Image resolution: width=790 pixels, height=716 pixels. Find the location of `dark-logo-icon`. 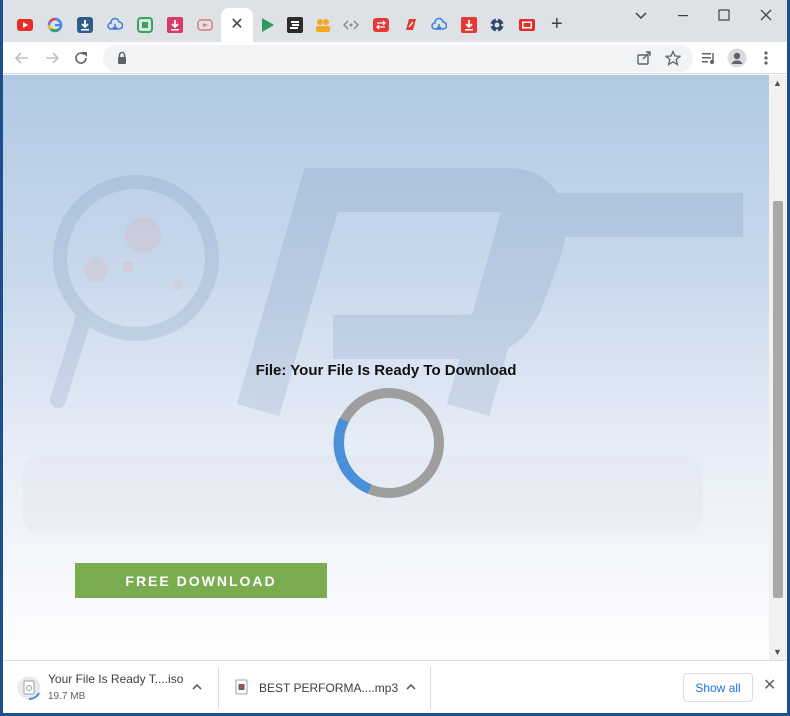

dark-logo-icon is located at coordinates (295, 25).